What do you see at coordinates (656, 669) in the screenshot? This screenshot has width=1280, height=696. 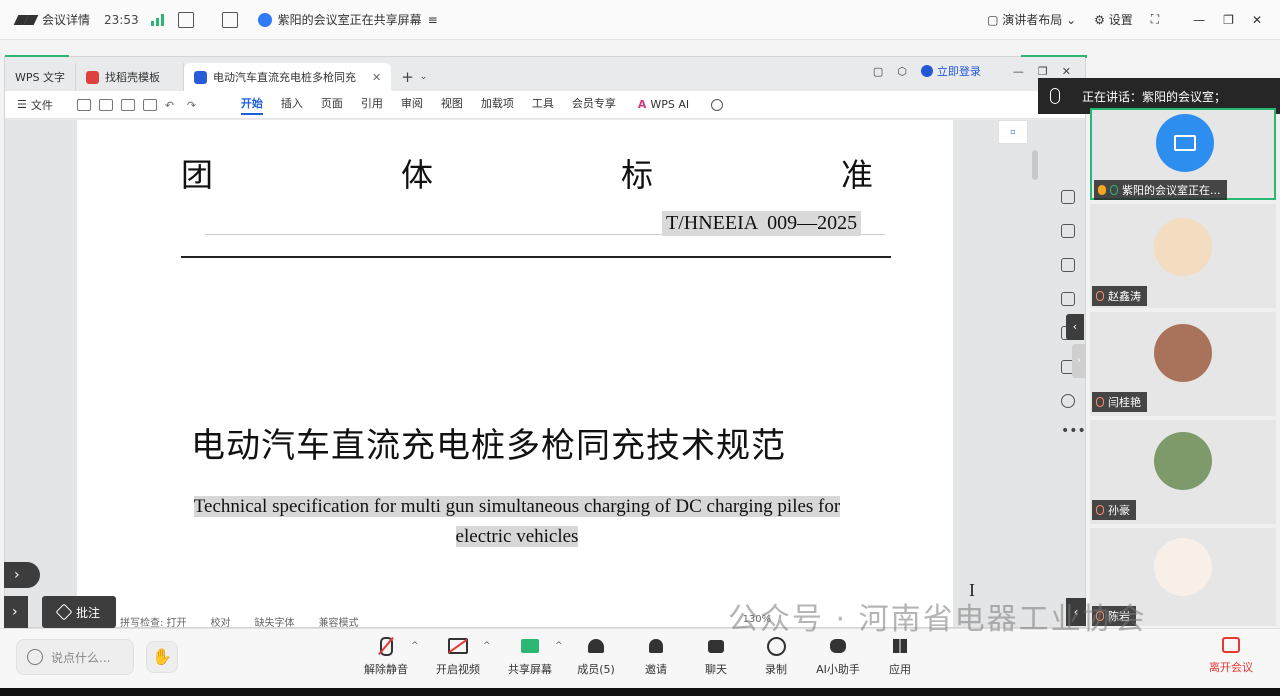 I see `invite-label: 邀请` at bounding box center [656, 669].